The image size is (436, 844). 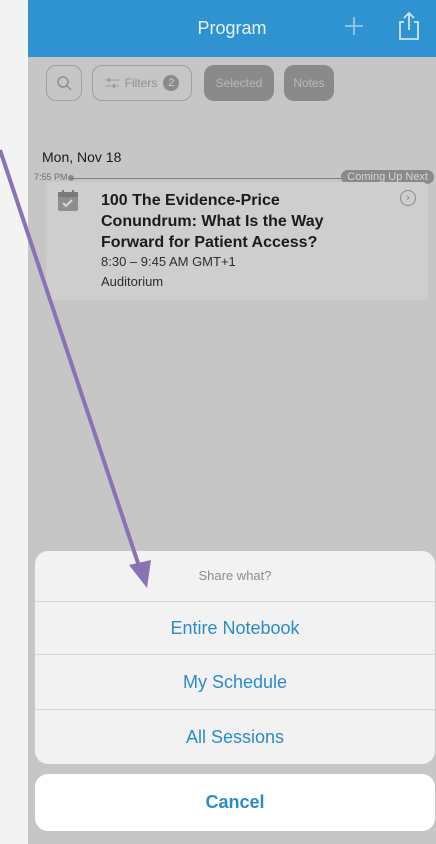 What do you see at coordinates (235, 575) in the screenshot?
I see `share-sheet-title: Share what?` at bounding box center [235, 575].